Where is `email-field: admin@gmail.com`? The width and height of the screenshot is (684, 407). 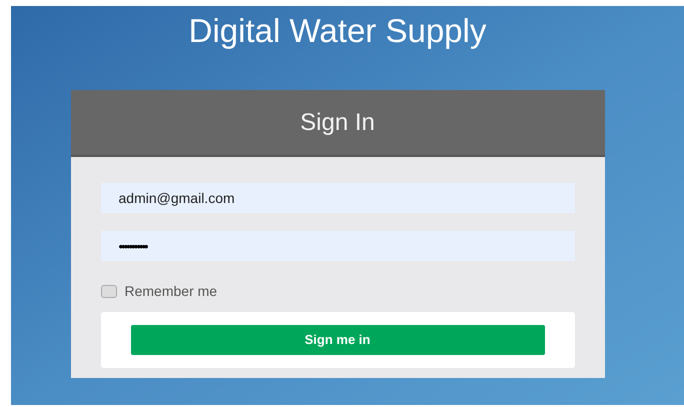
email-field: admin@gmail.com is located at coordinates (337, 198).